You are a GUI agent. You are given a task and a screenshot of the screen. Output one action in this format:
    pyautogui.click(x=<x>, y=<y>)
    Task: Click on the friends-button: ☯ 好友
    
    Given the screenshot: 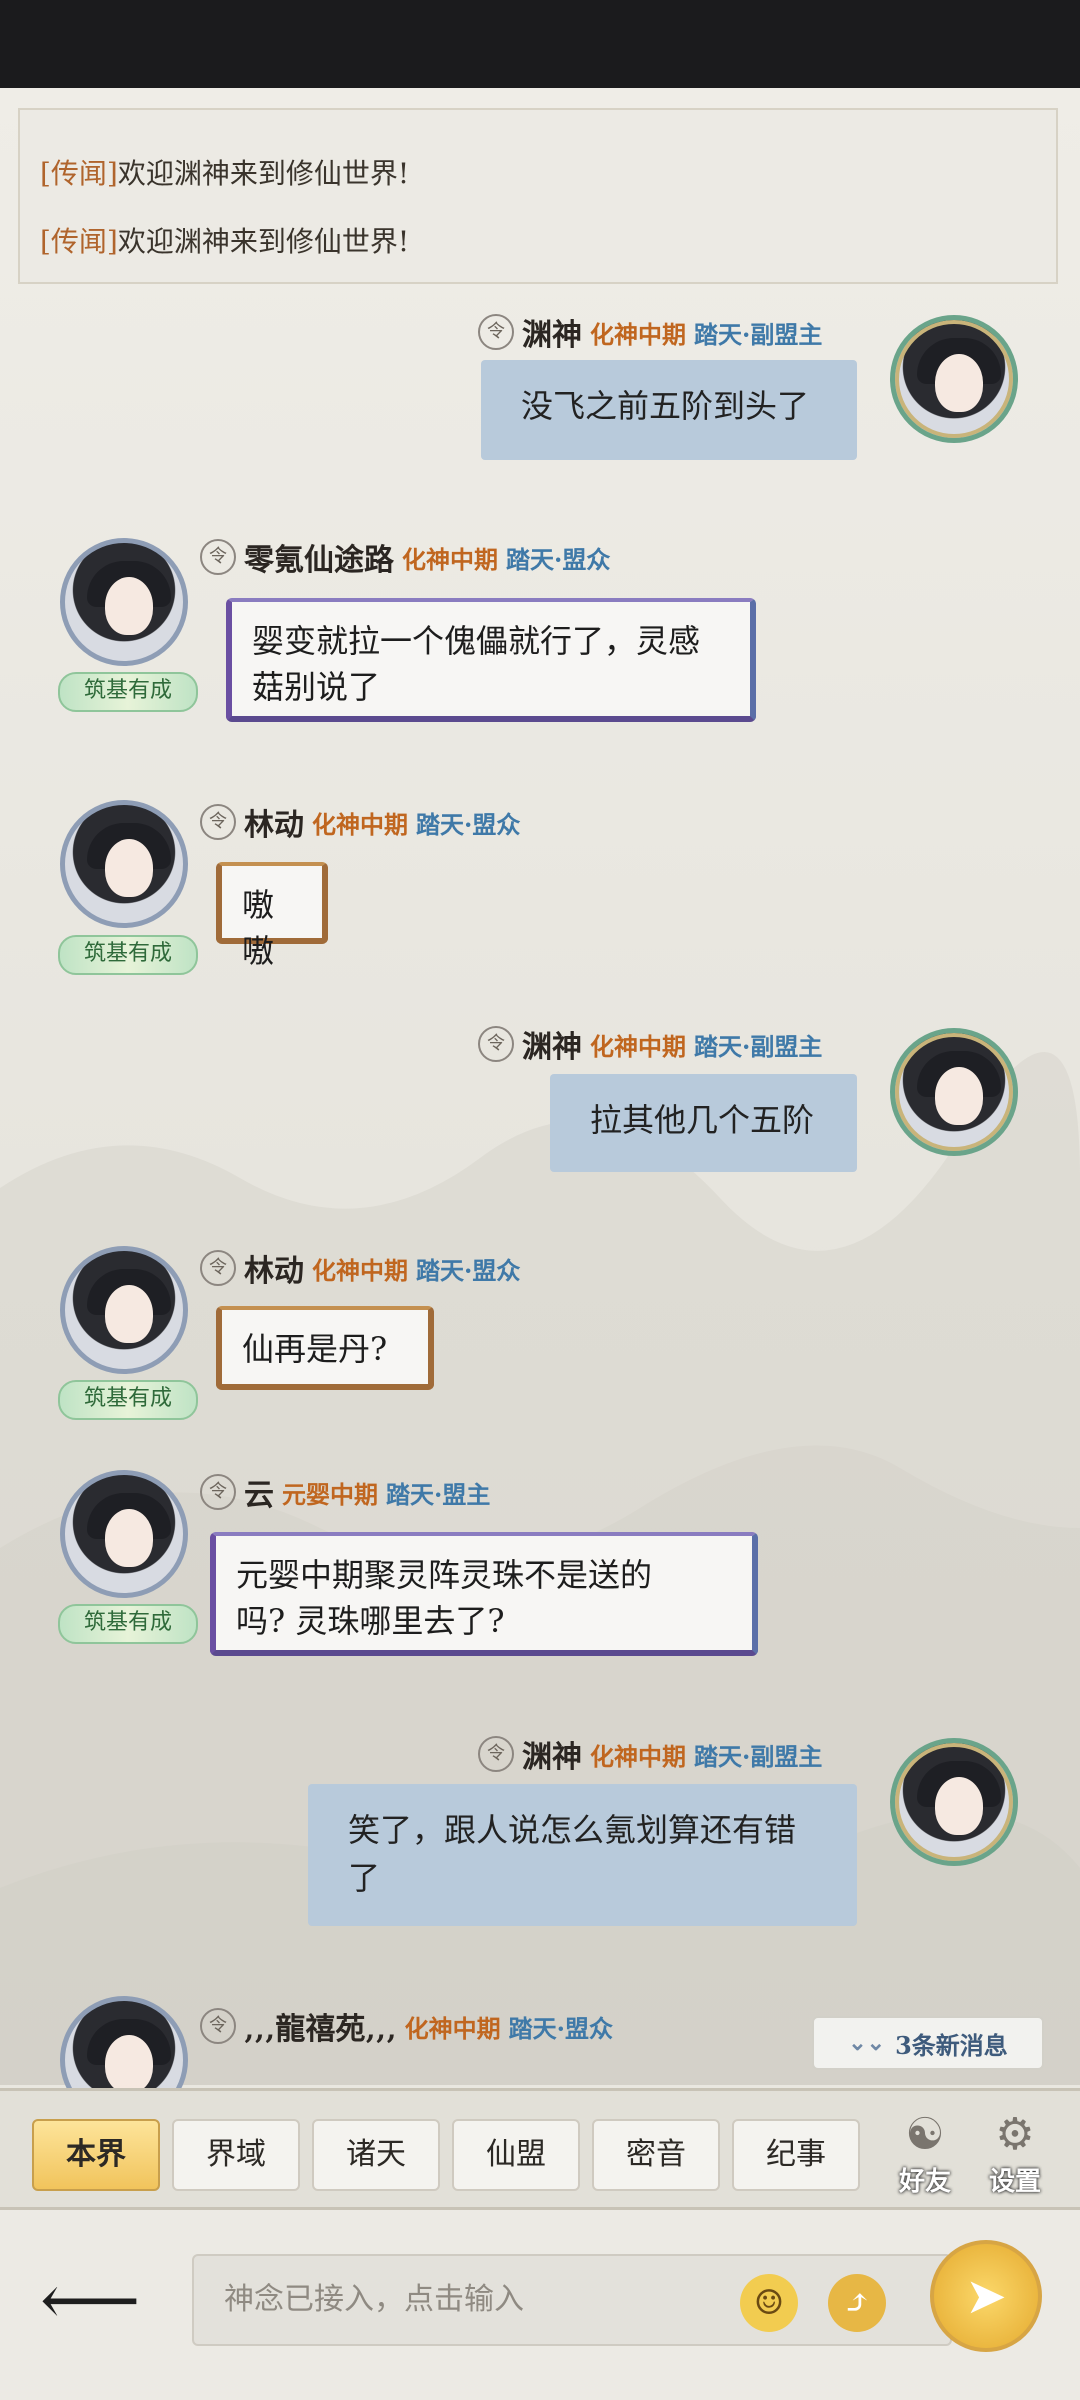 What is the action you would take?
    pyautogui.click(x=925, y=2157)
    